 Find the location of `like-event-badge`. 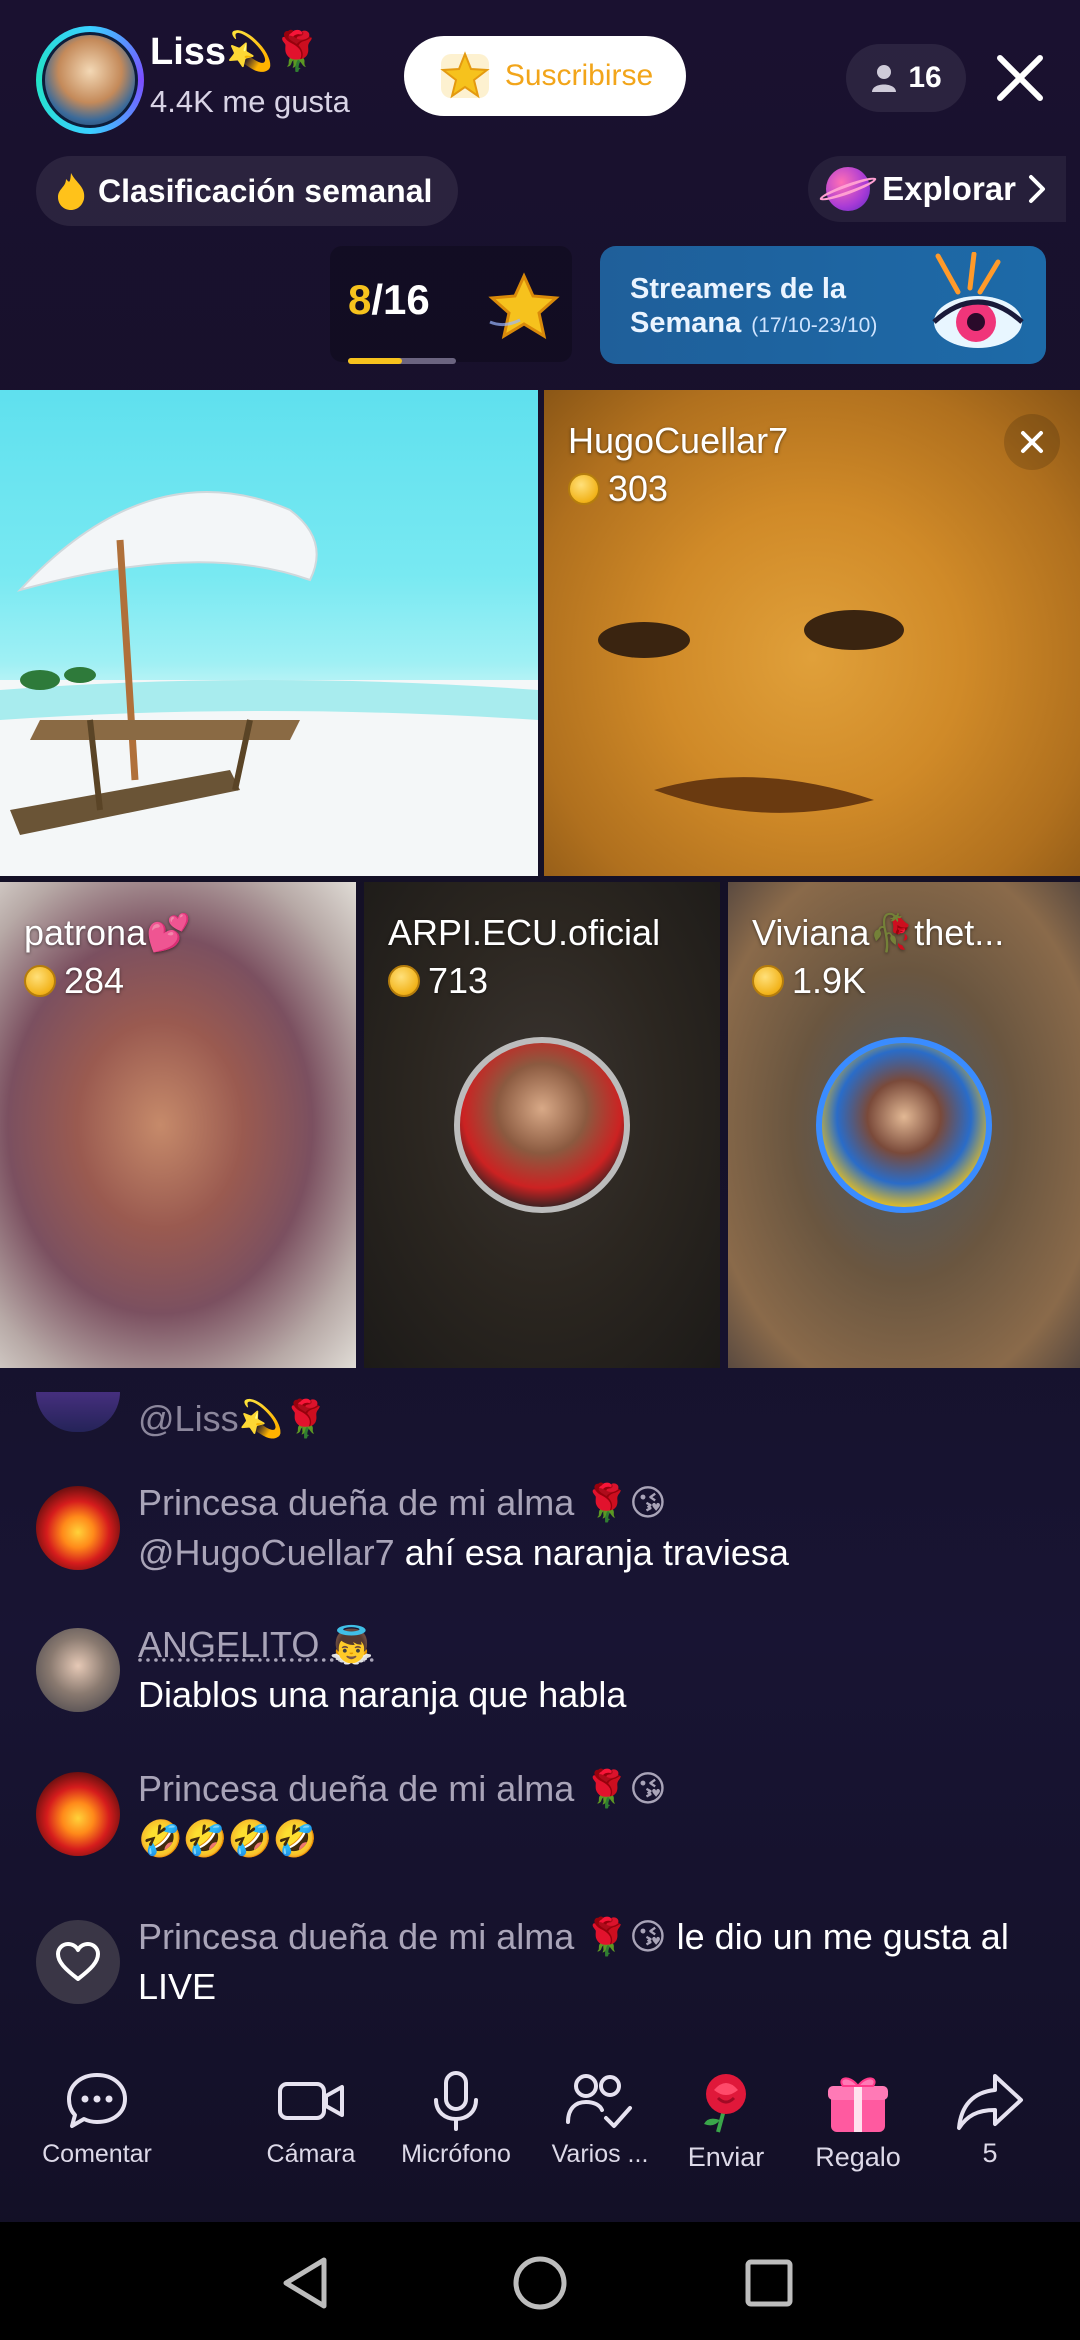

like-event-badge is located at coordinates (78, 1962).